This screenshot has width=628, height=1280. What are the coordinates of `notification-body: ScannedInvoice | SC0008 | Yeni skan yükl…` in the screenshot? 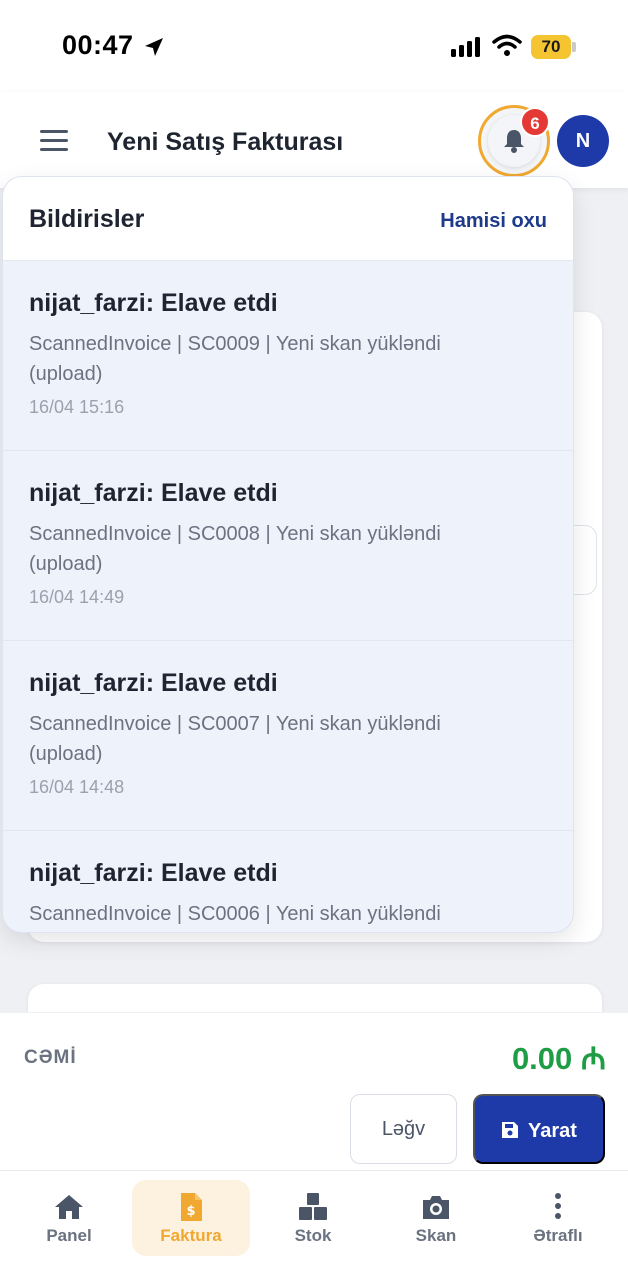 It's located at (235, 549).